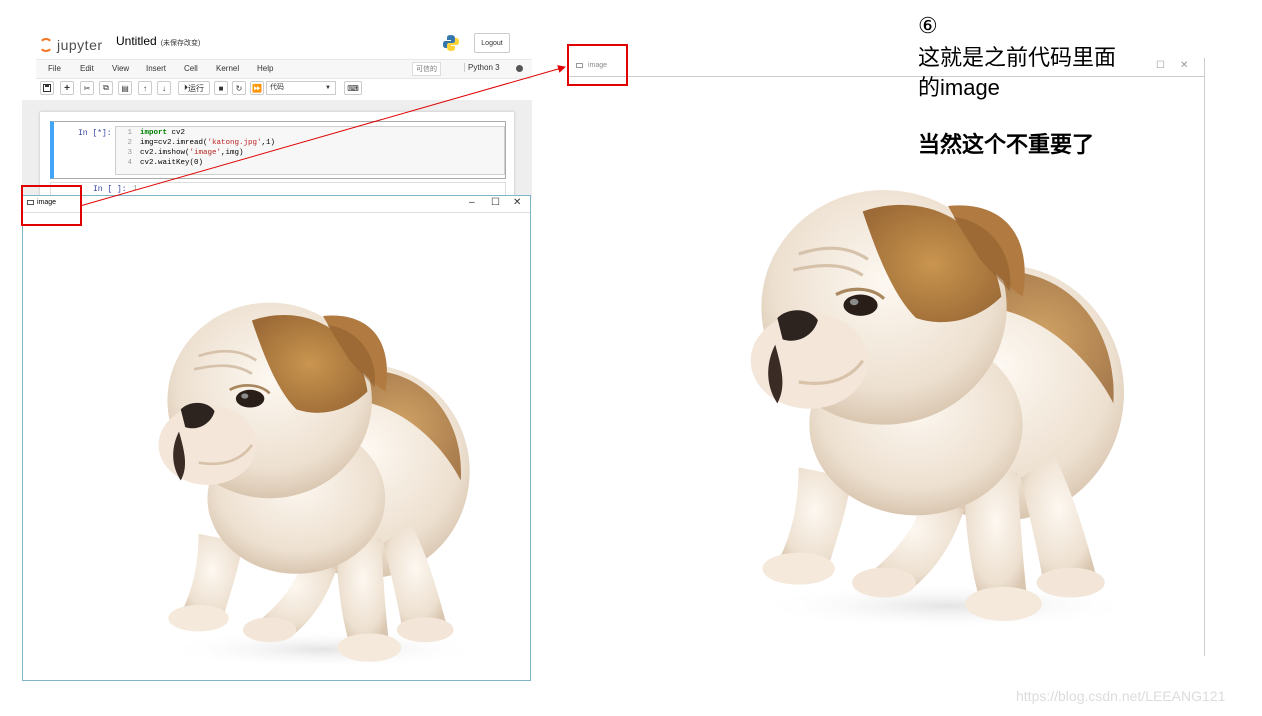 Image resolution: width=1262 pixels, height=716 pixels. Describe the element at coordinates (1006, 144) in the screenshot. I see `annotation-line-3: 当然这个不重要了` at that location.